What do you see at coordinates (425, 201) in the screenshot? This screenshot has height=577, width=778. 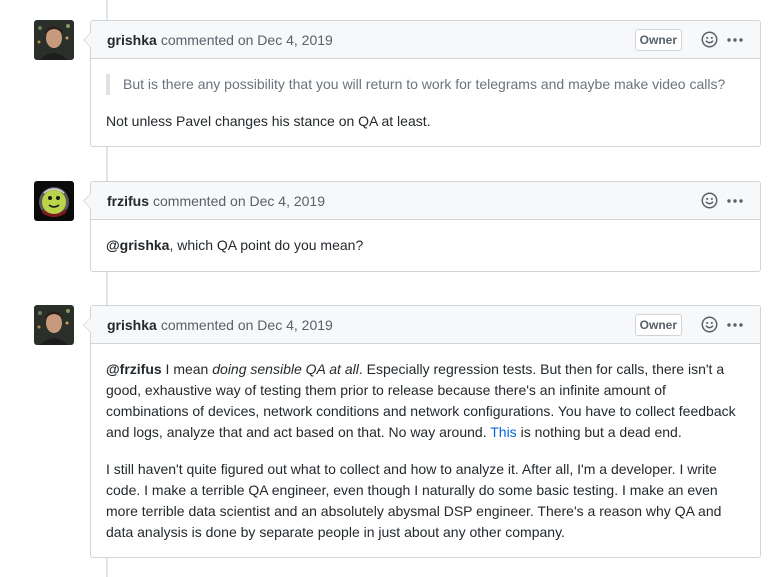 I see `comment-header: frzifus commented on Dec 4, 2019` at bounding box center [425, 201].